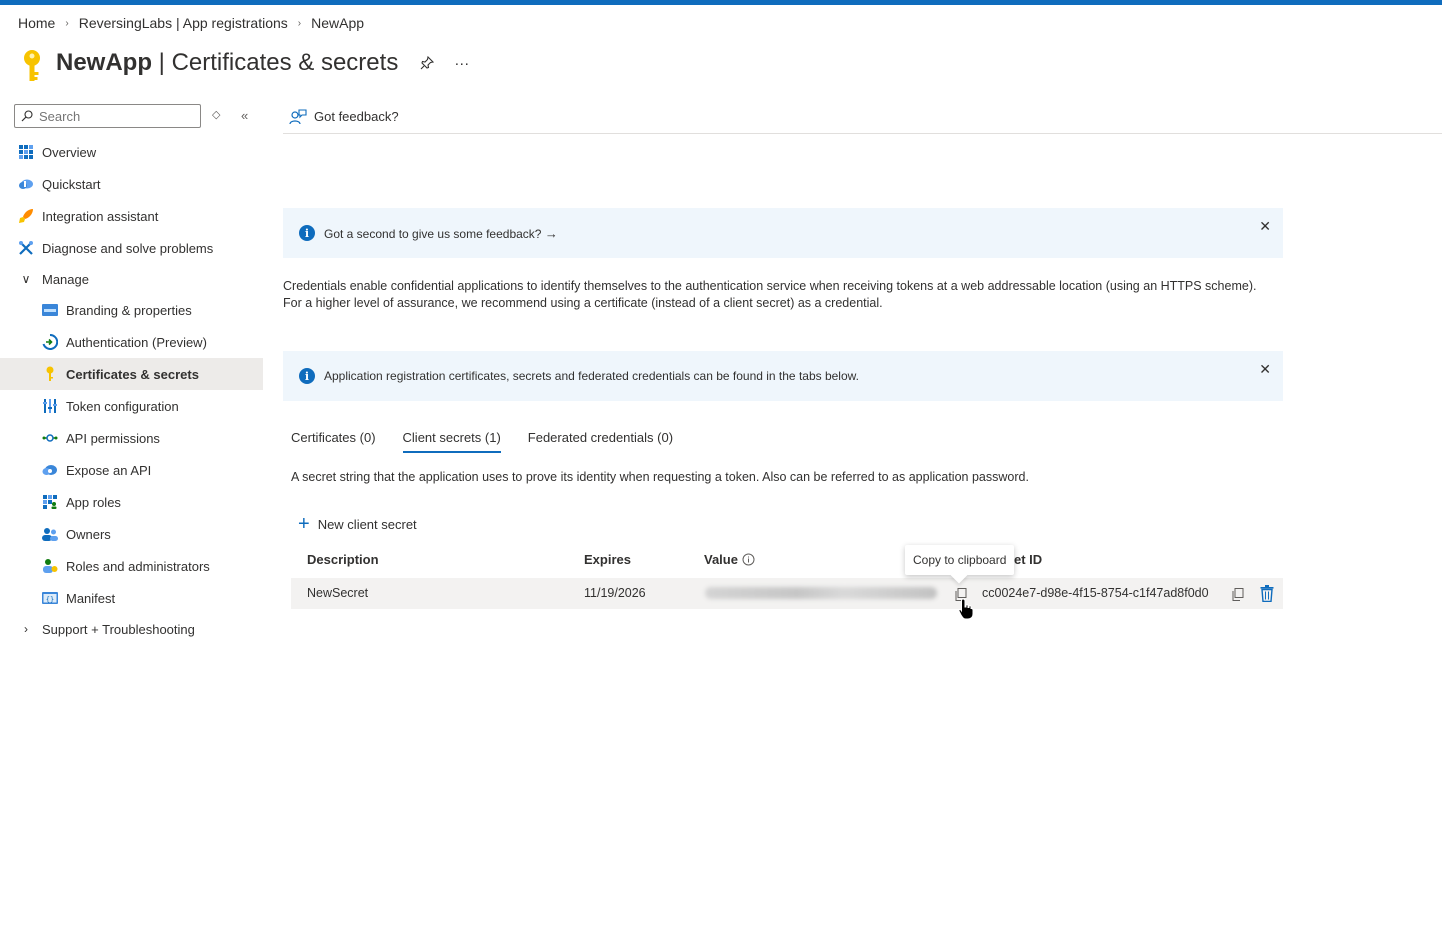  What do you see at coordinates (129, 310) in the screenshot?
I see `sidebar-item-label: Branding & properties` at bounding box center [129, 310].